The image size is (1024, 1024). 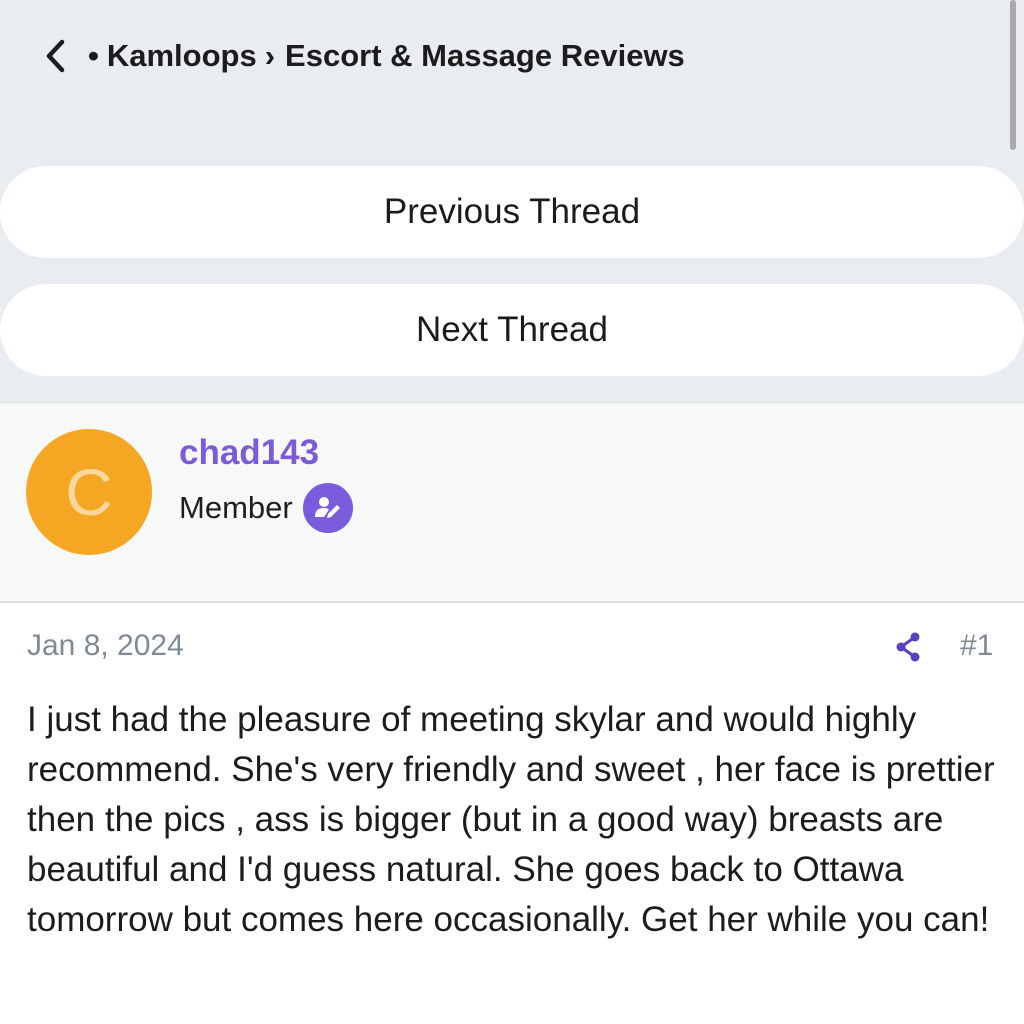 What do you see at coordinates (976, 646) in the screenshot?
I see `post-number-link: #1` at bounding box center [976, 646].